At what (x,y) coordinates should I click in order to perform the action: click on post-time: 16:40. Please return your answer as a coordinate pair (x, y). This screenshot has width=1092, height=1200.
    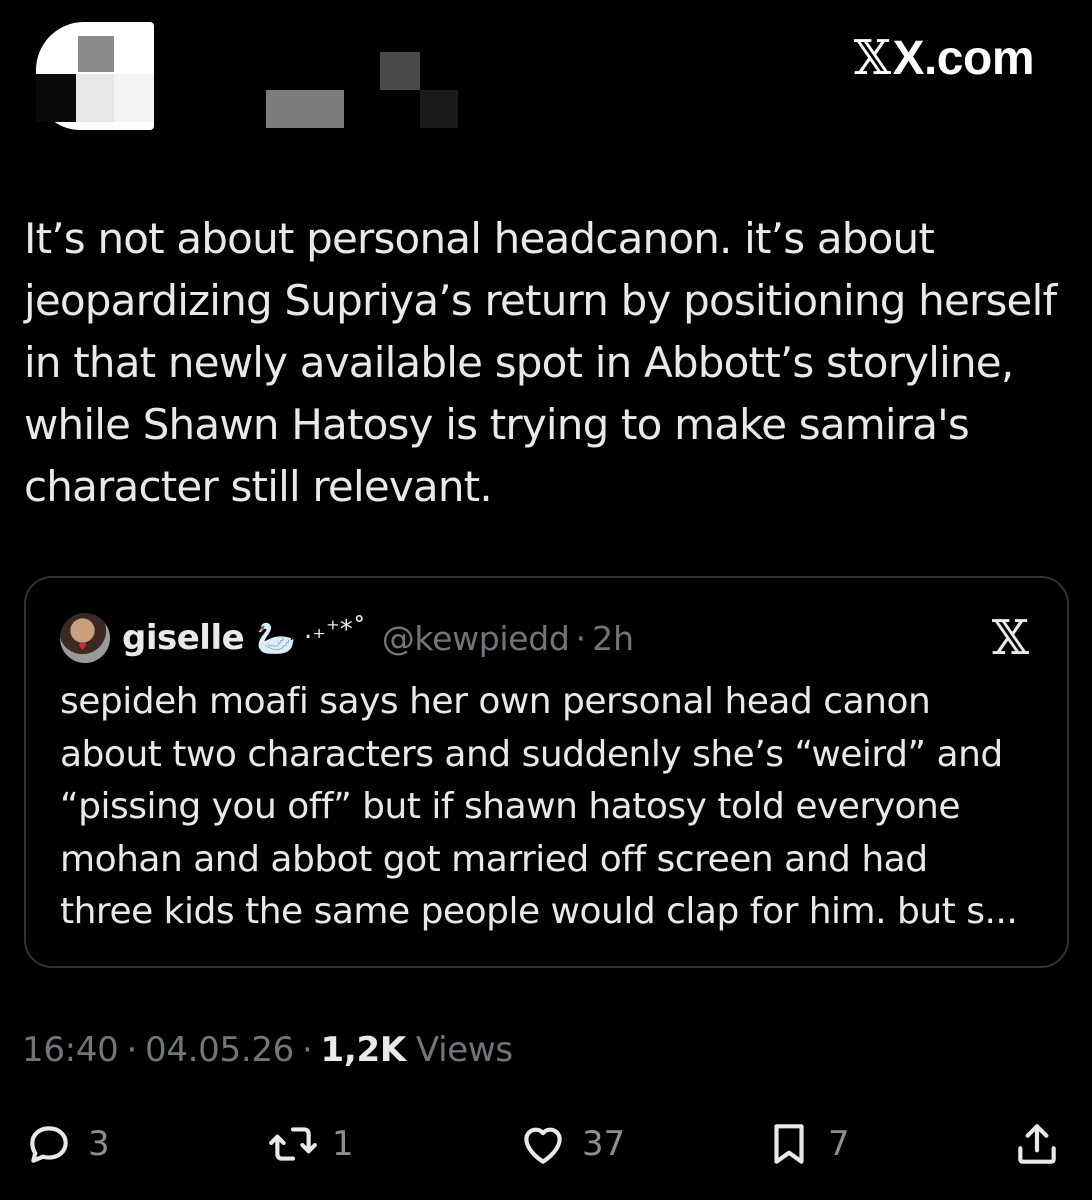
    Looking at the image, I should click on (70, 1050).